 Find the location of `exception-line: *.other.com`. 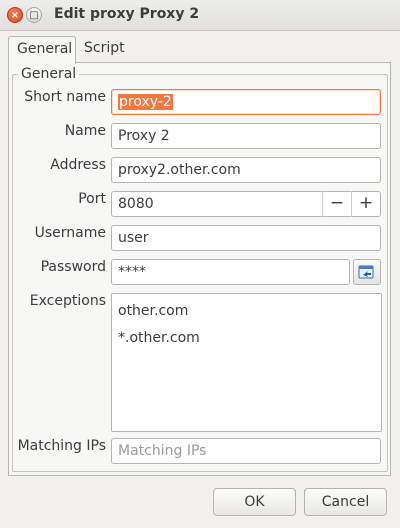

exception-line: *.other.com is located at coordinates (159, 338).